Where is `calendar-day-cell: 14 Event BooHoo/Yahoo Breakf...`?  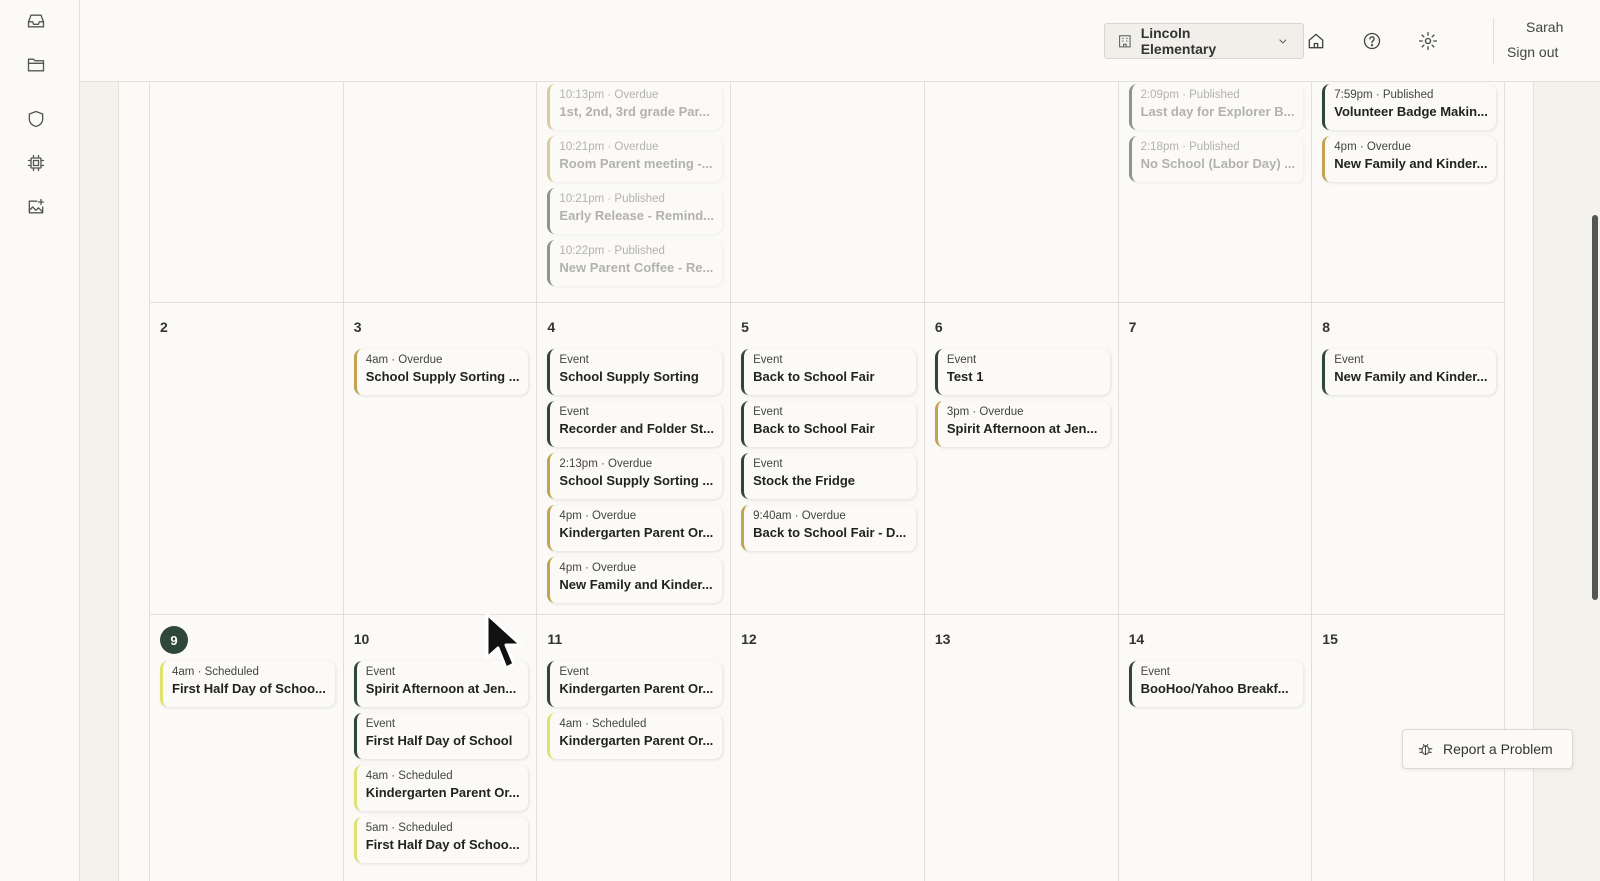
calendar-day-cell: 14 Event BooHoo/Yahoo Breakf... is located at coordinates (1214, 748).